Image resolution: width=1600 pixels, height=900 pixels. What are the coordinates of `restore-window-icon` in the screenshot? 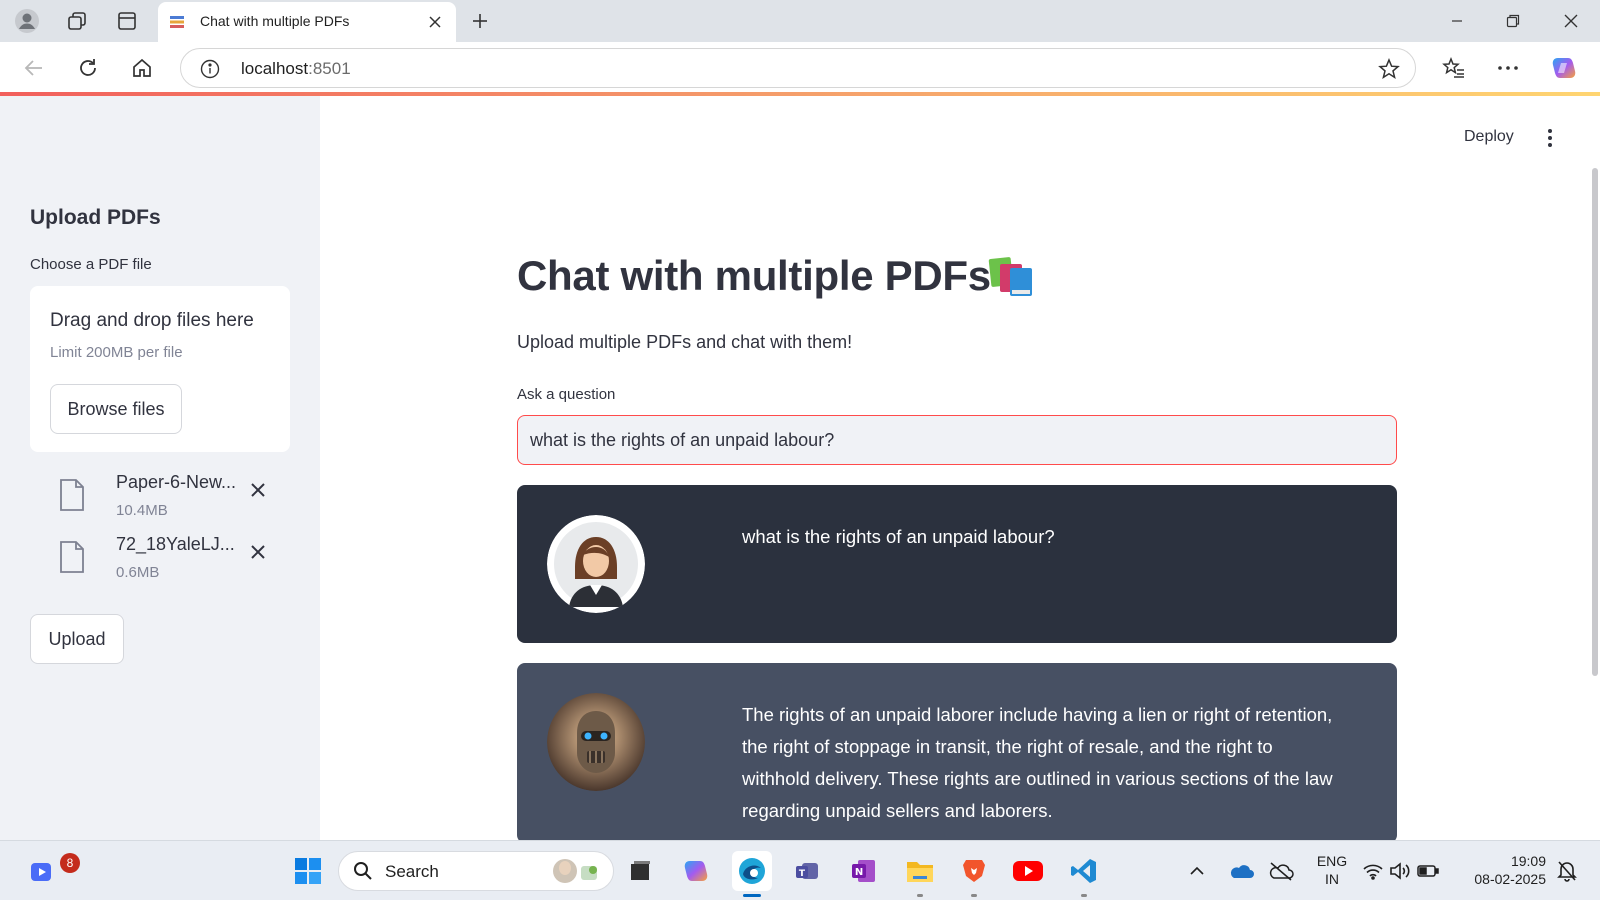 It's located at (1513, 21).